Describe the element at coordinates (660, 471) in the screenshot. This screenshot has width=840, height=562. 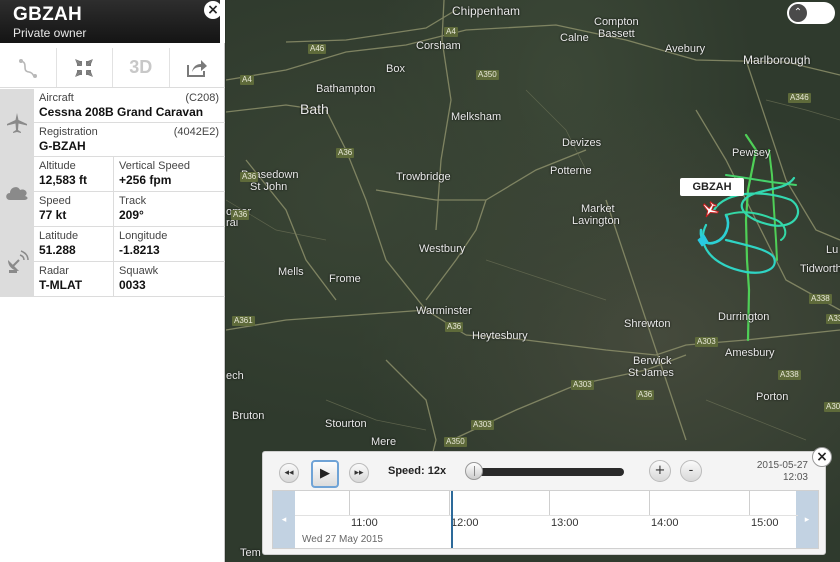
I see `zoom-in-button: +` at that location.